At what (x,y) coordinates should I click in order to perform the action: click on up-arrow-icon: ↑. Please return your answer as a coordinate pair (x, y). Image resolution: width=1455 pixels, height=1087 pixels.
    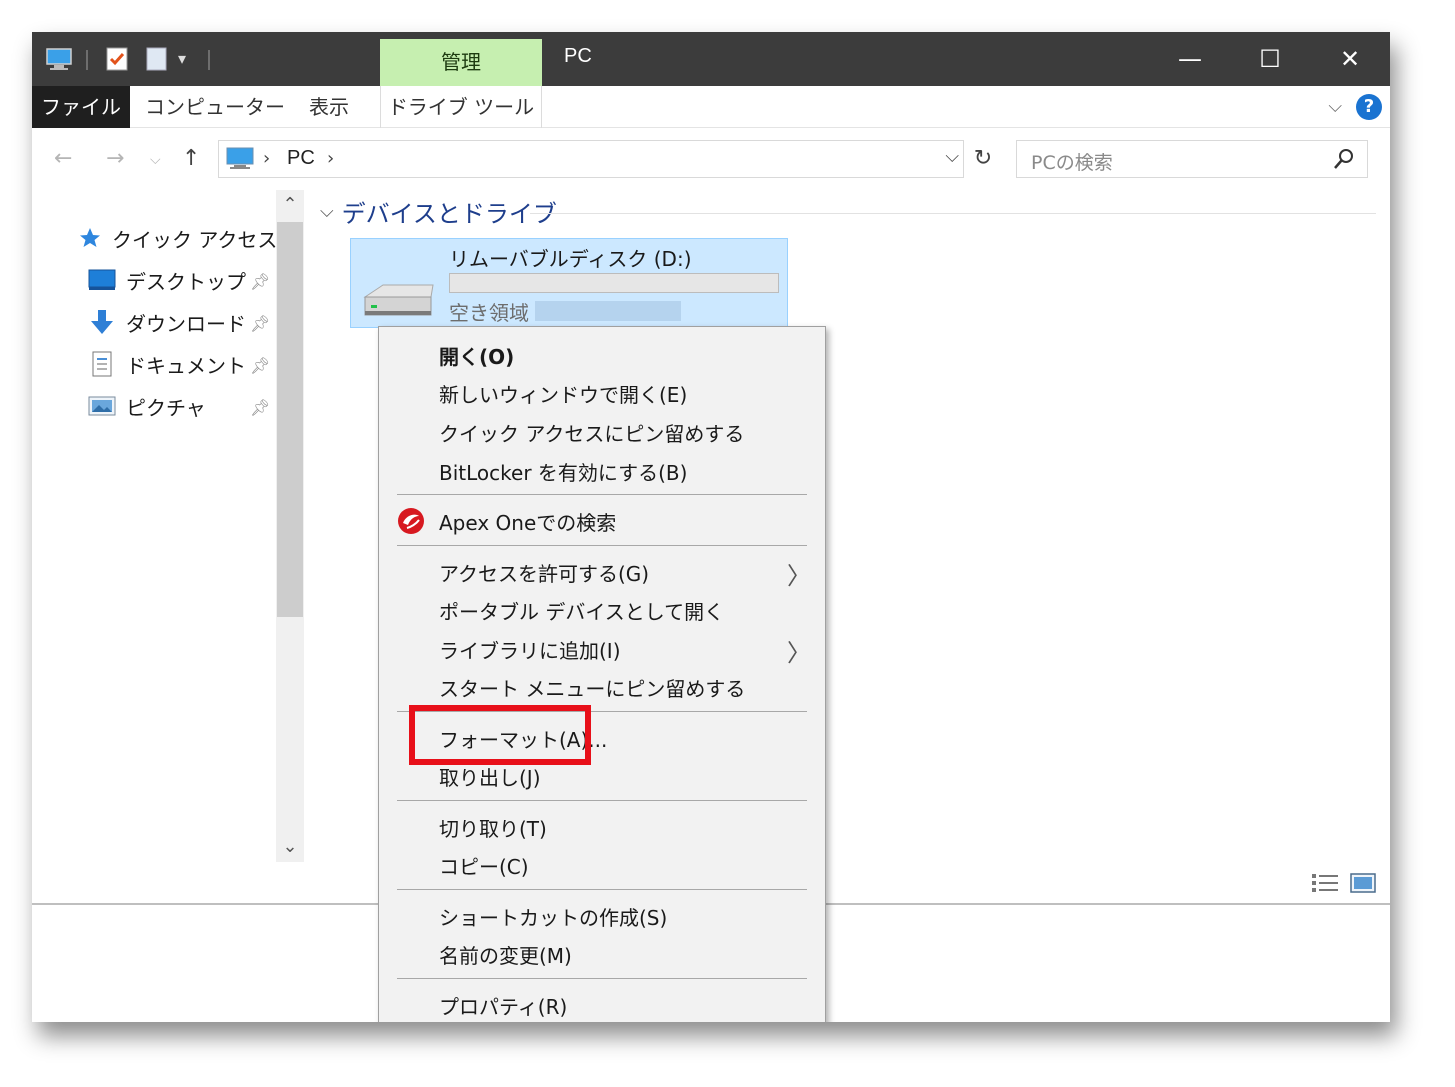
    Looking at the image, I should click on (191, 158).